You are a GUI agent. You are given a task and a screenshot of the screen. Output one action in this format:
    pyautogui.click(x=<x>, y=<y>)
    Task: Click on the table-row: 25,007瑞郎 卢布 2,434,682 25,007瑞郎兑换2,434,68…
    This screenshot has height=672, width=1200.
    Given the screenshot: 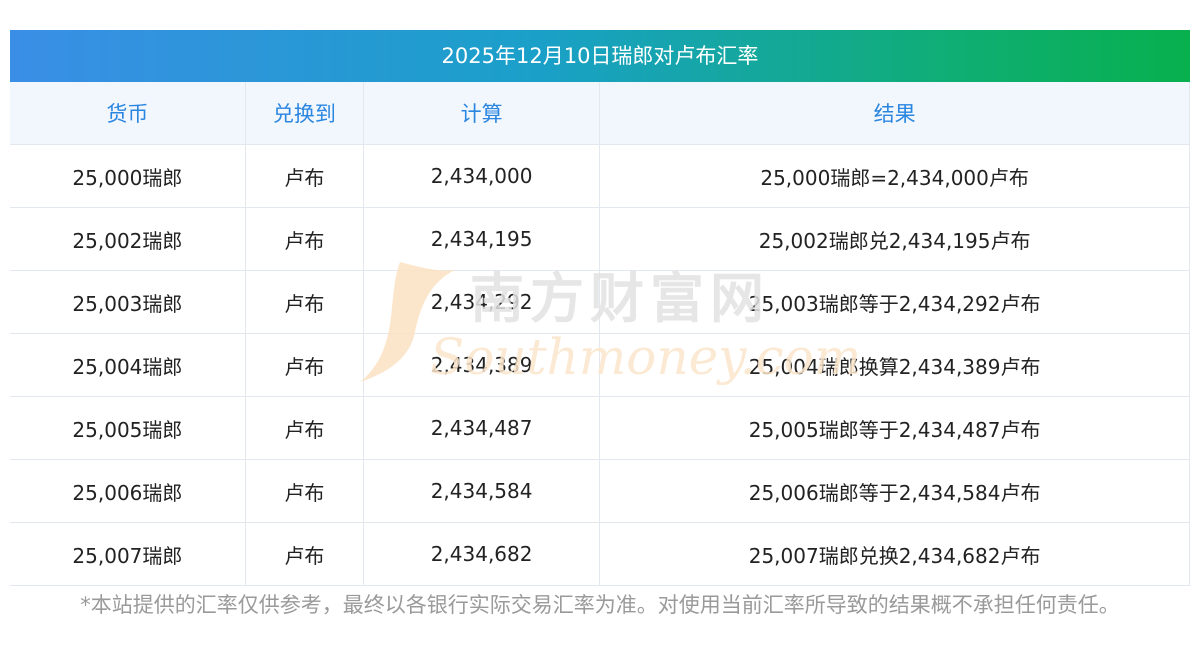 What is the action you would take?
    pyautogui.click(x=600, y=554)
    